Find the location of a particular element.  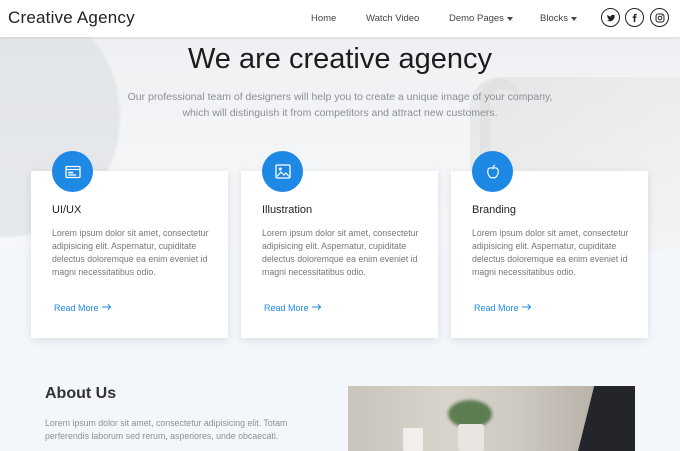

browser-window-icon is located at coordinates (72, 171).